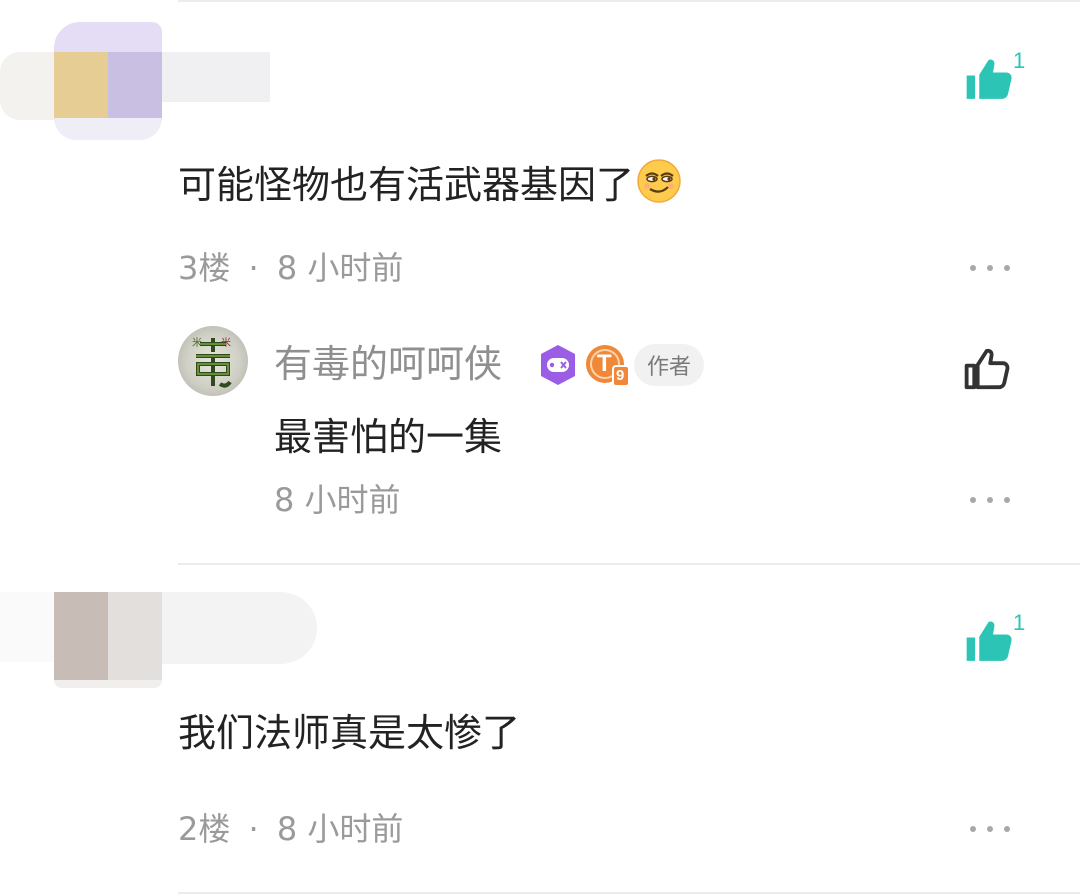  What do you see at coordinates (388, 364) in the screenshot?
I see `reply-username: 有毒的呵呵侠` at bounding box center [388, 364].